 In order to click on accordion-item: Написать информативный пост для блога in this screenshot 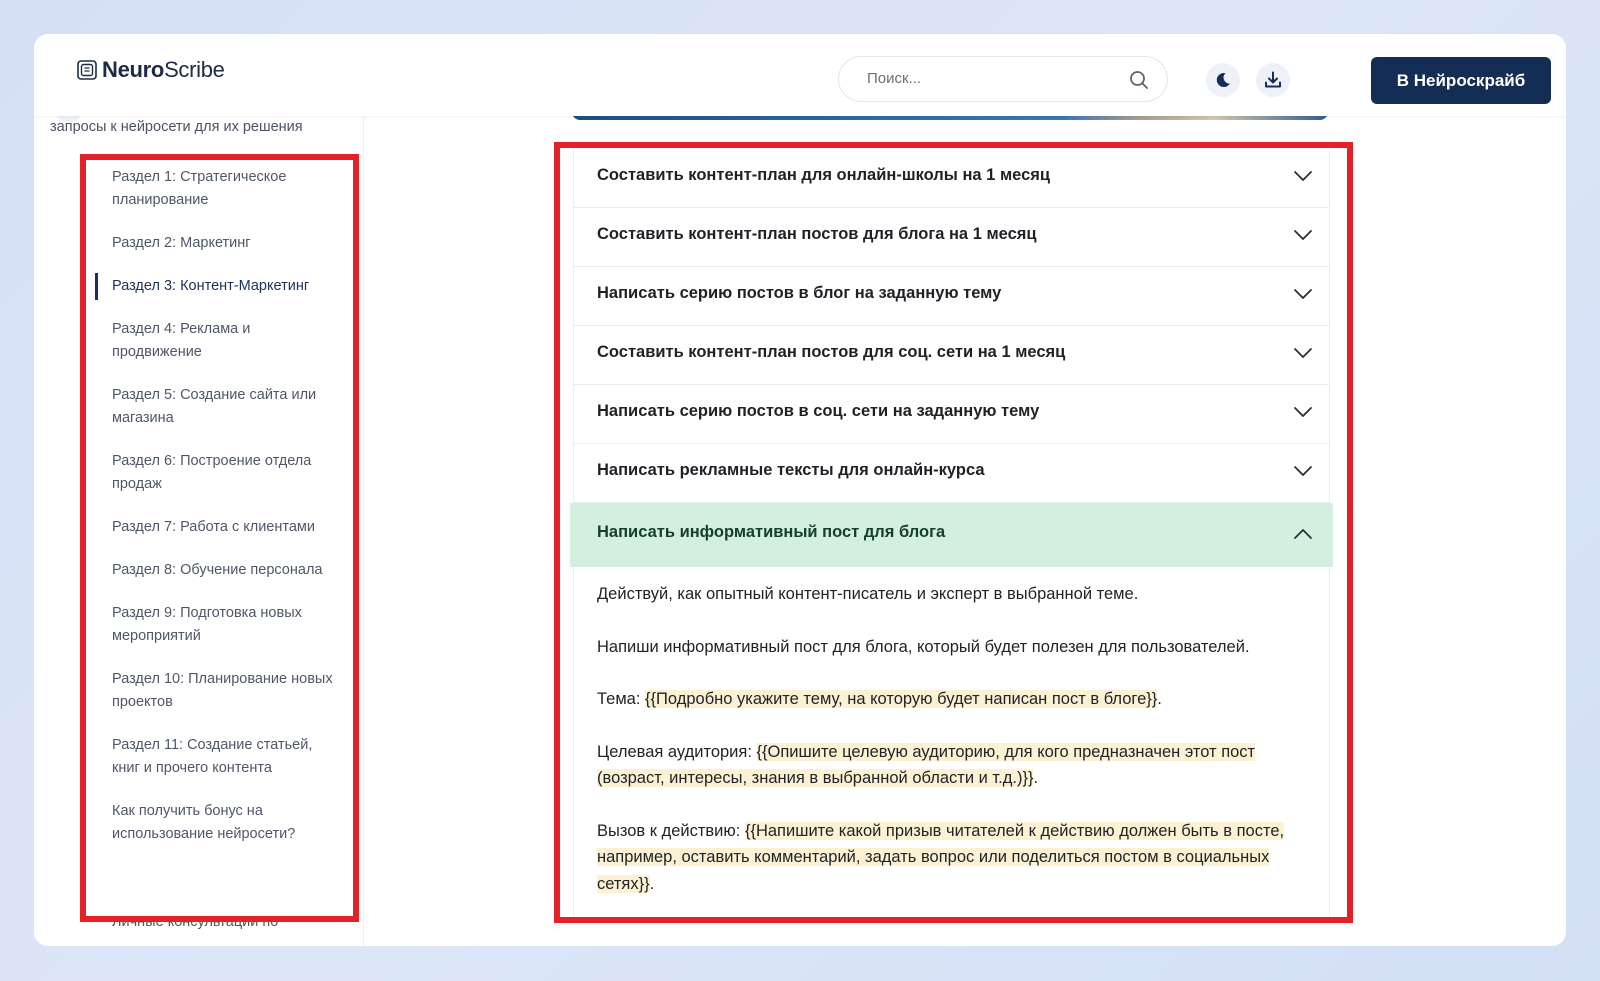, I will do `click(951, 535)`.